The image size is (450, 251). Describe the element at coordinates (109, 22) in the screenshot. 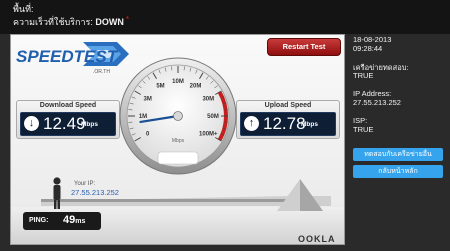

I see `service-status: DOWN` at that location.